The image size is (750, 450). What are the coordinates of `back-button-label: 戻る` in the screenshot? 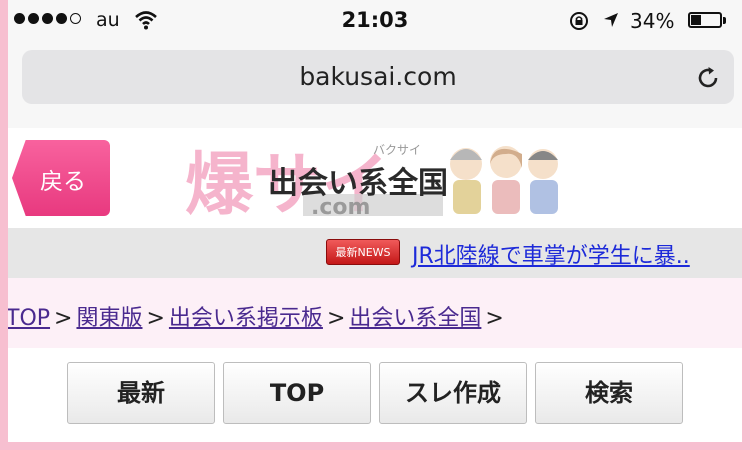 It's located at (63, 182).